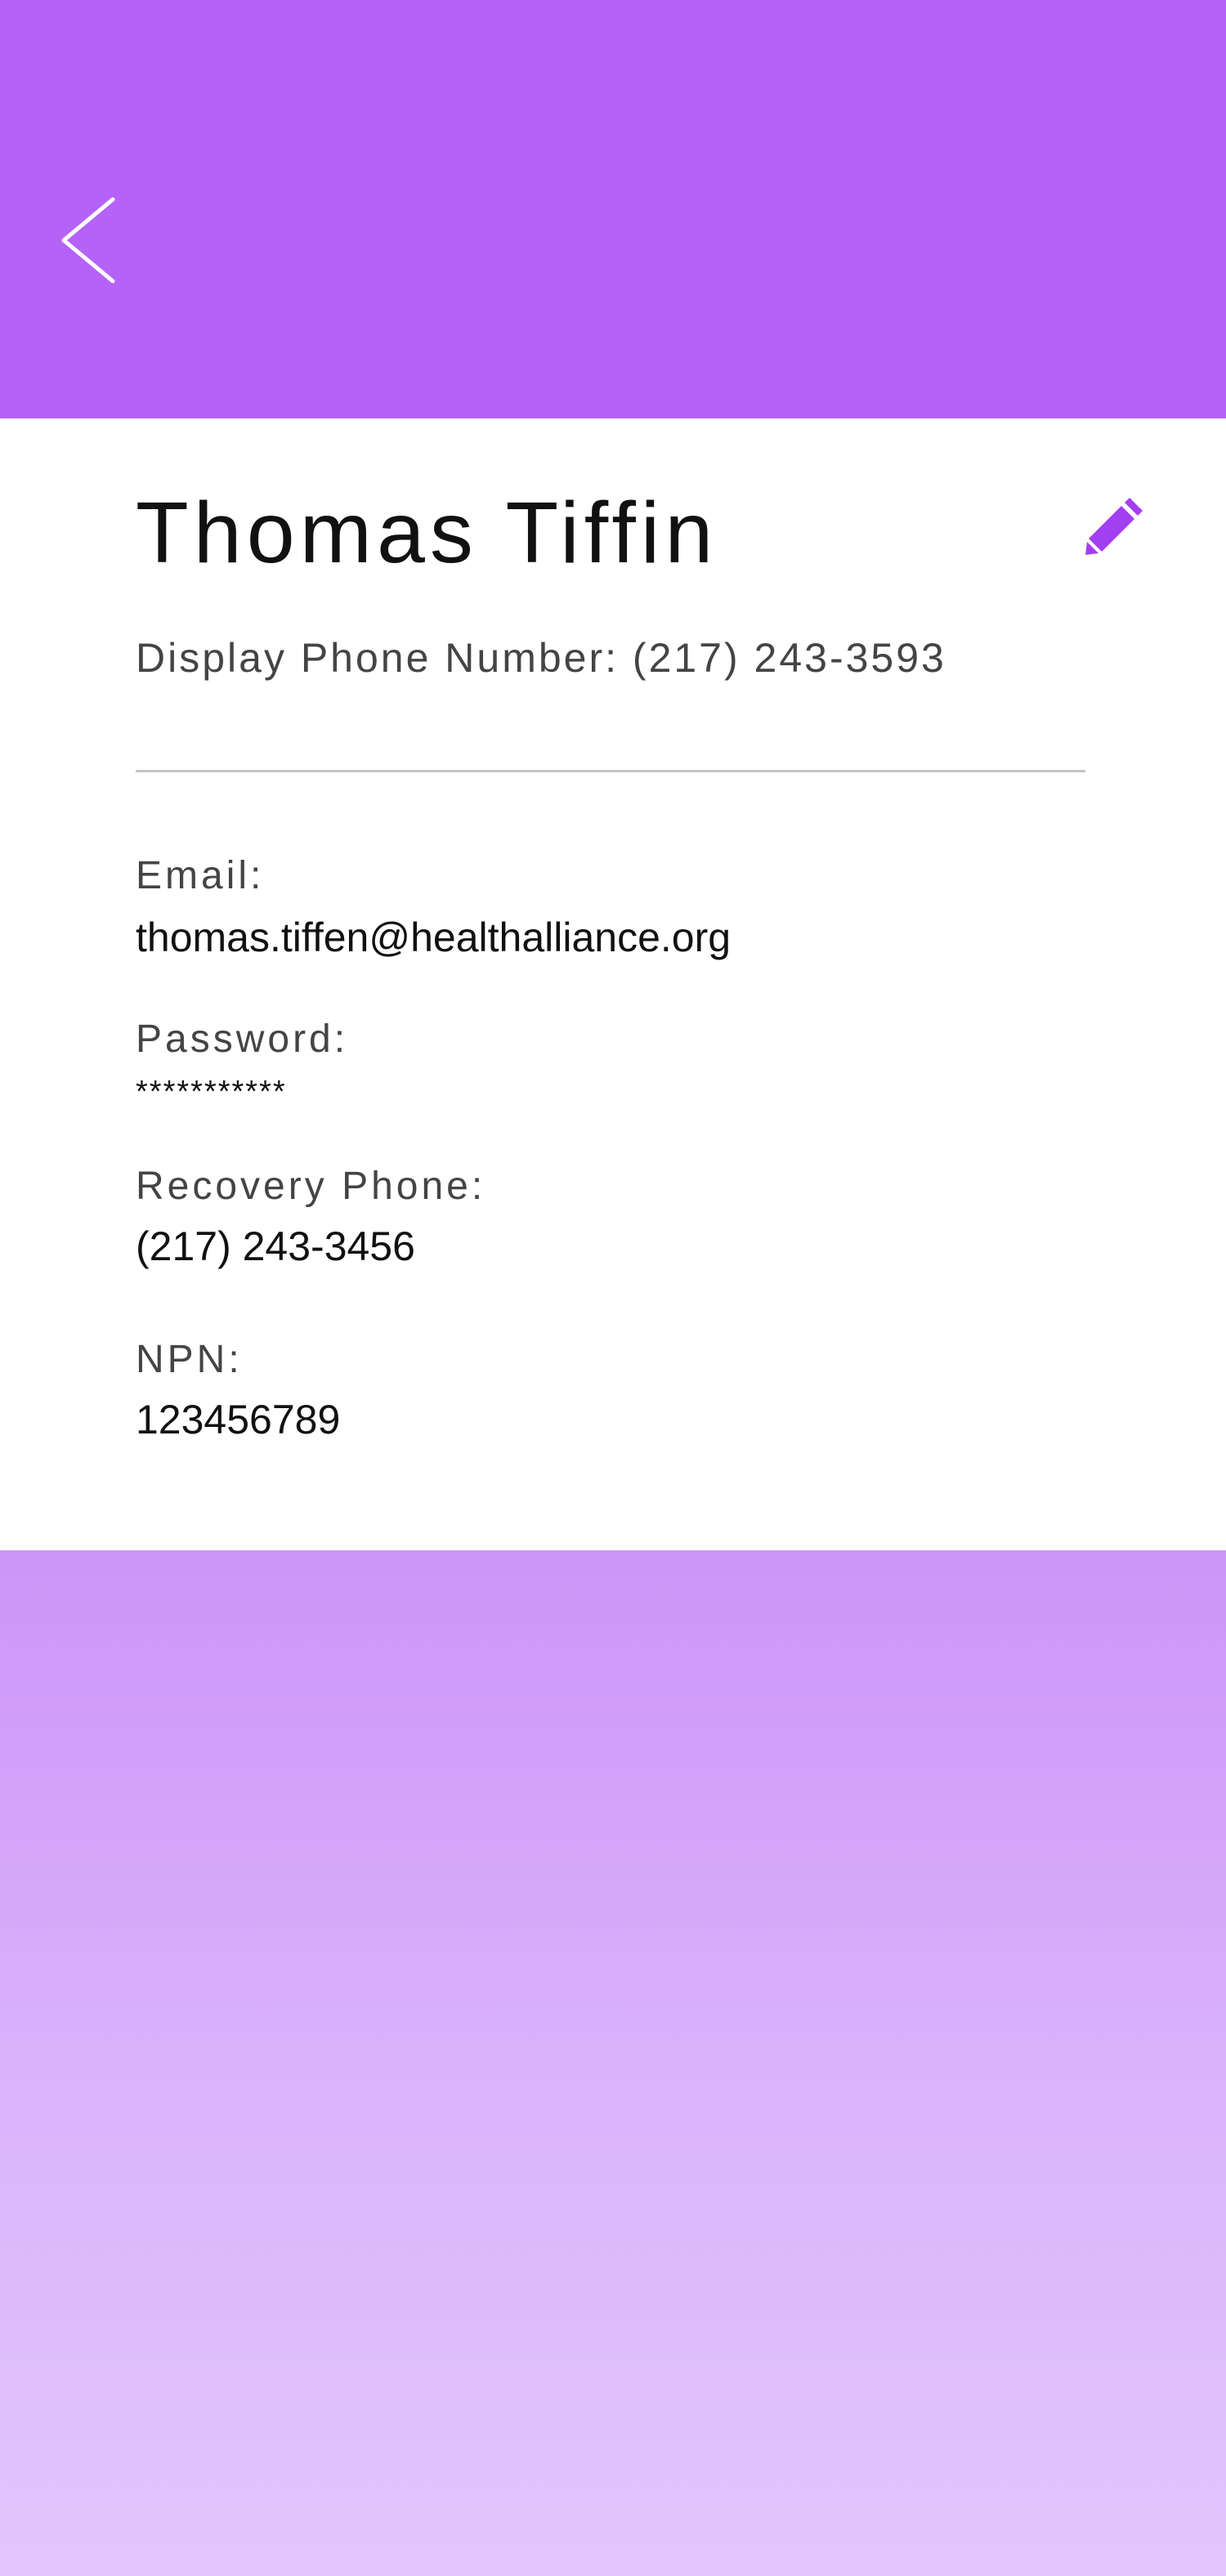  Describe the element at coordinates (275, 1246) in the screenshot. I see `recovery-phone-value: (217) 243-3456` at that location.